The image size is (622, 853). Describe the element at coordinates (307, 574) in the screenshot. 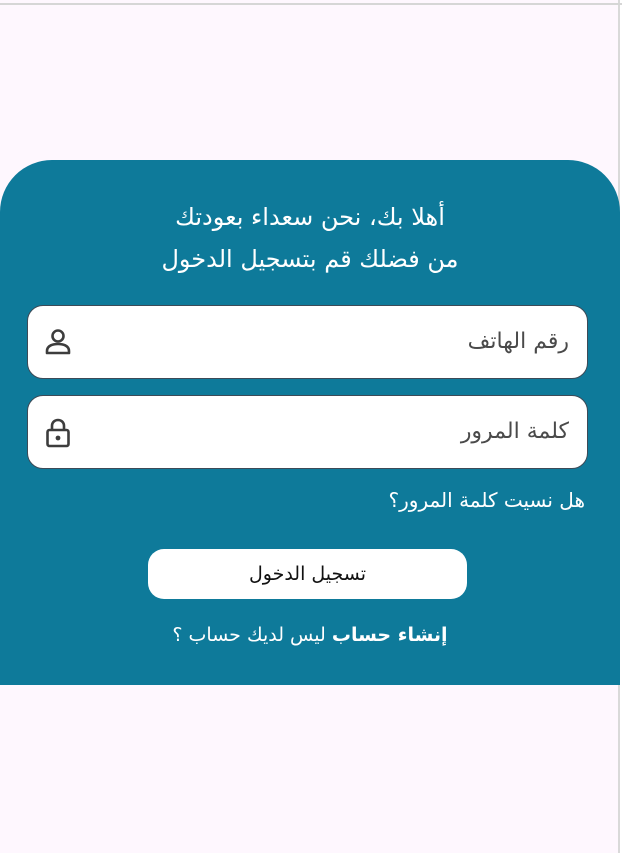

I see `login-button: تسجيل الدخول` at that location.